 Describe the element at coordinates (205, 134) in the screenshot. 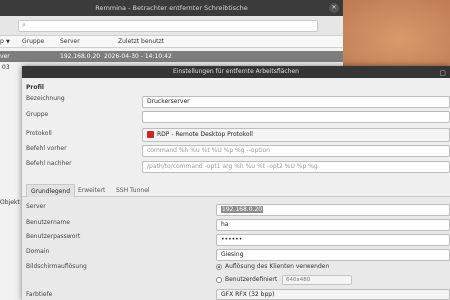

I see `protocol-value: RDP - Remote Desktop Protokoll` at that location.